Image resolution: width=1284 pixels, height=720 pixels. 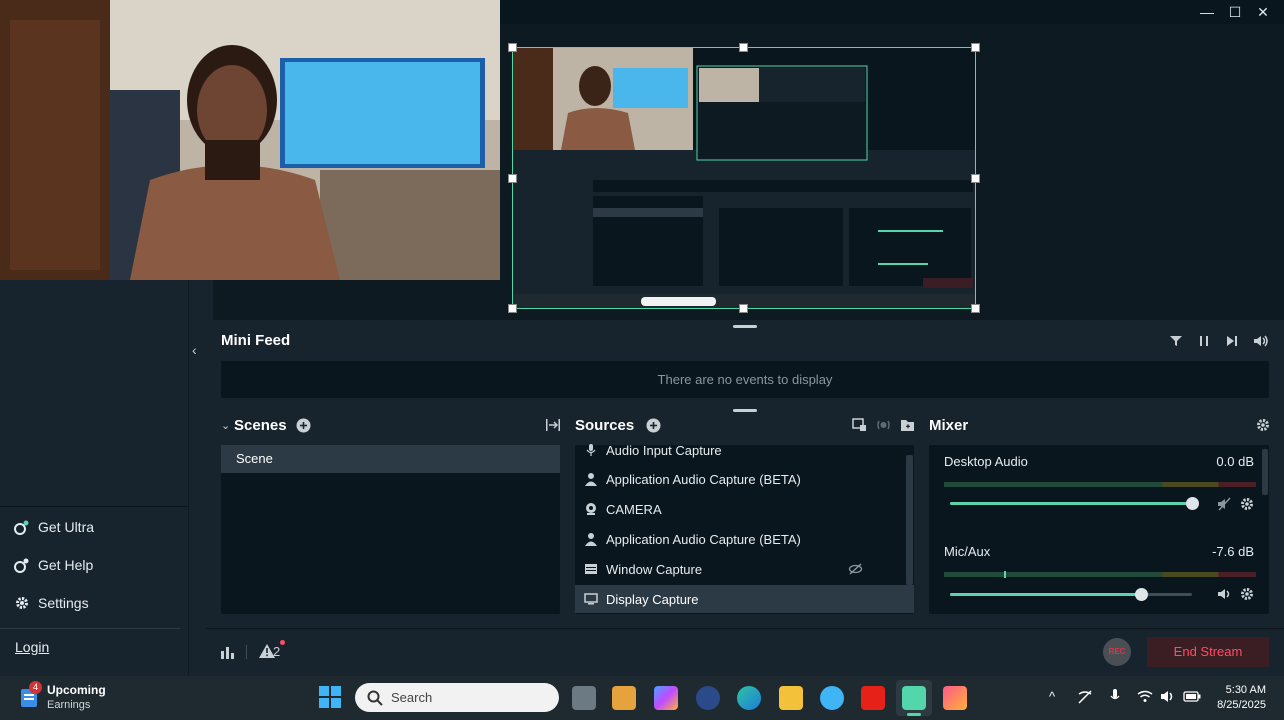 I want to click on maximize-button: ☐, so click(x=1235, y=12).